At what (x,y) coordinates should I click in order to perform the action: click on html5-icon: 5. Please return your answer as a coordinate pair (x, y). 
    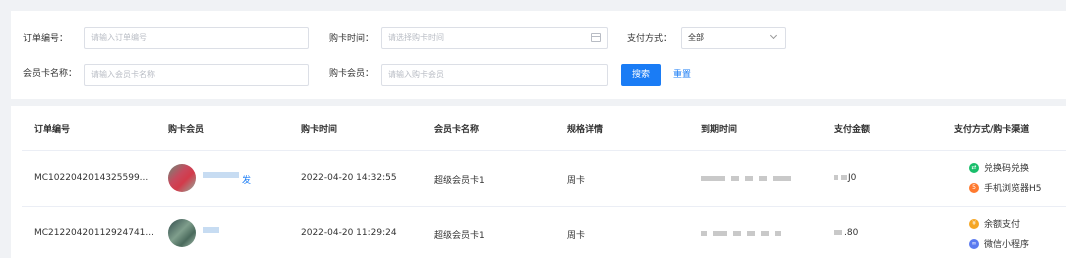
    Looking at the image, I should click on (974, 187).